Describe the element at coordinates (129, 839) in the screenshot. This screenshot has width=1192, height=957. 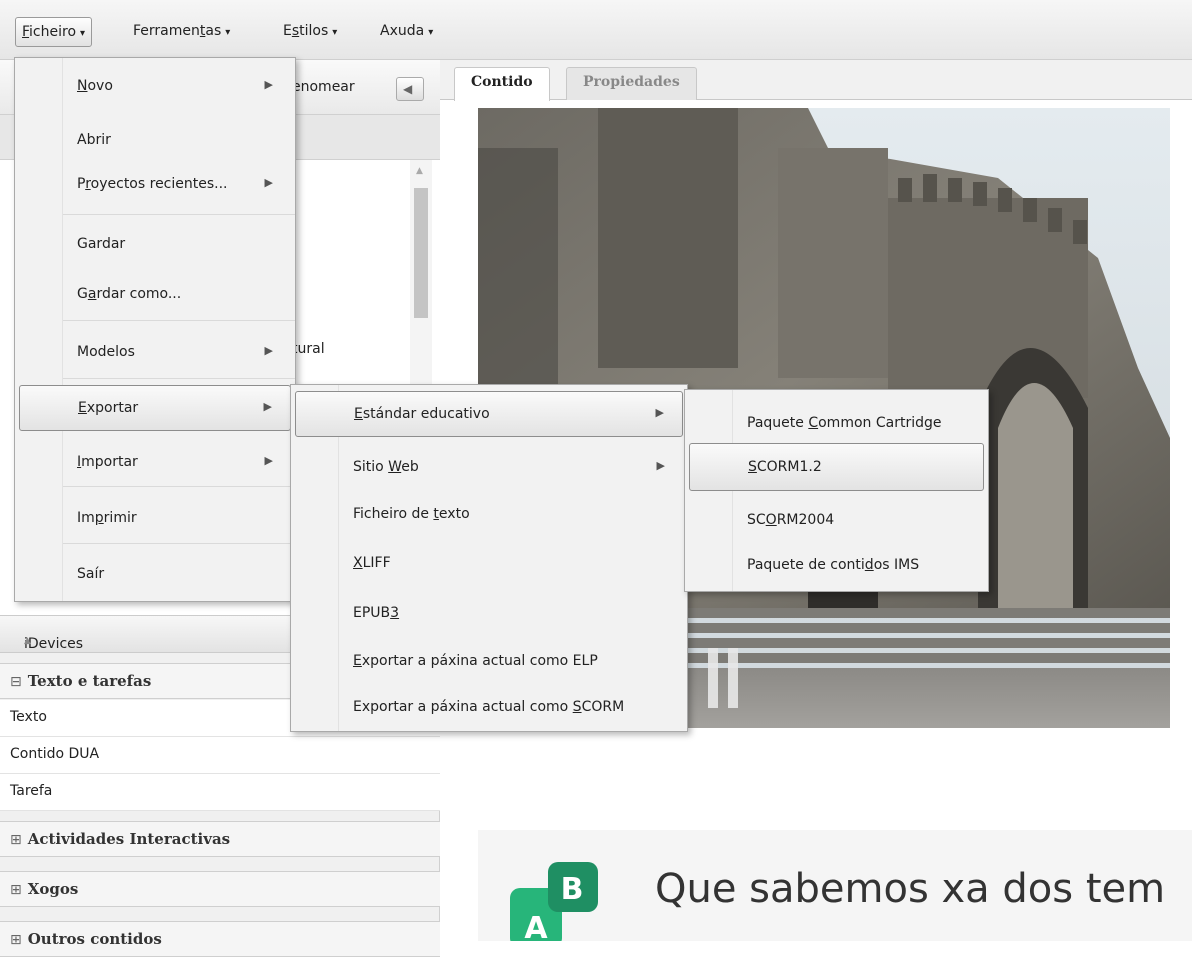
I see `category-label: Actividades Interactivas` at that location.